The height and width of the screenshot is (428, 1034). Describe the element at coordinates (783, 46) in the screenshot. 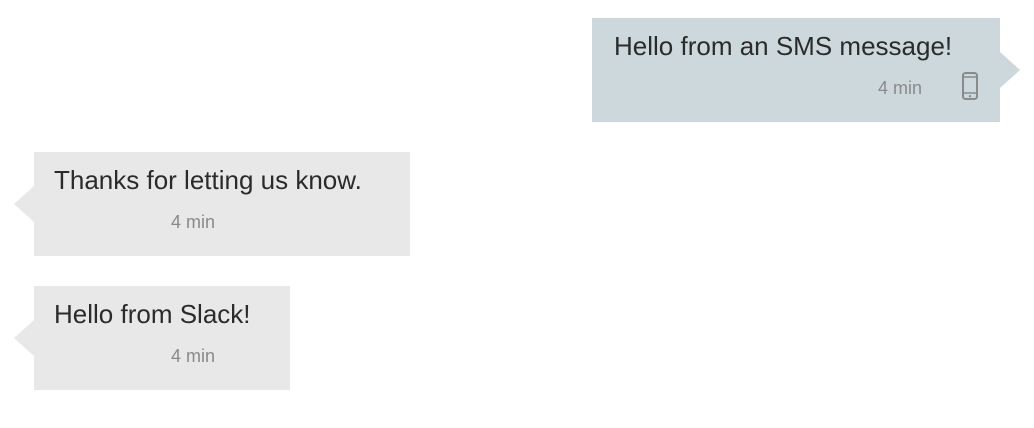

I see `message-text: Hello from an SMS message!` at that location.